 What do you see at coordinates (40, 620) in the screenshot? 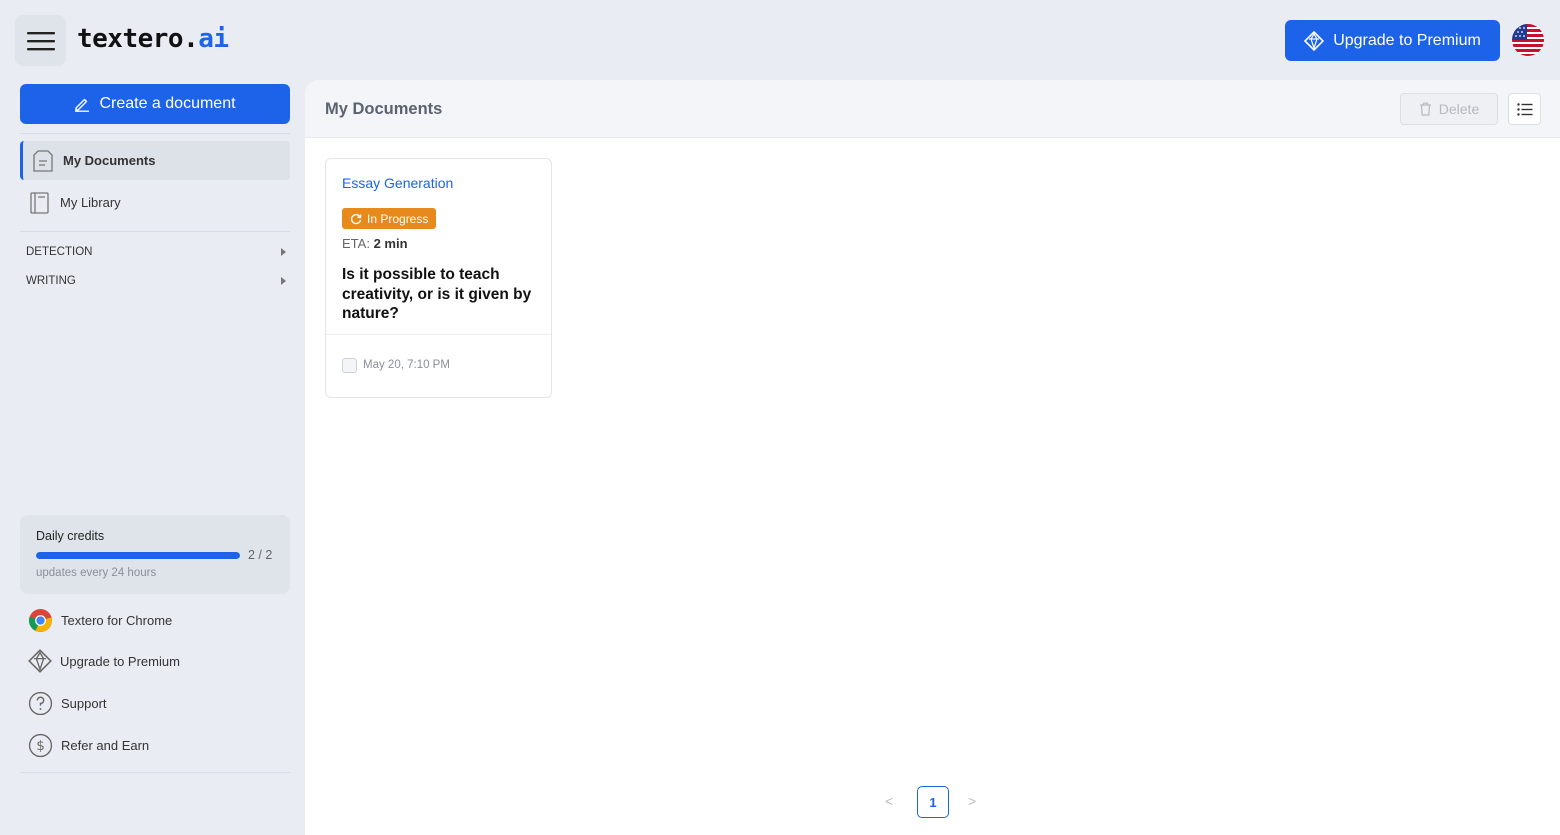
I see `chrome-icon` at bounding box center [40, 620].